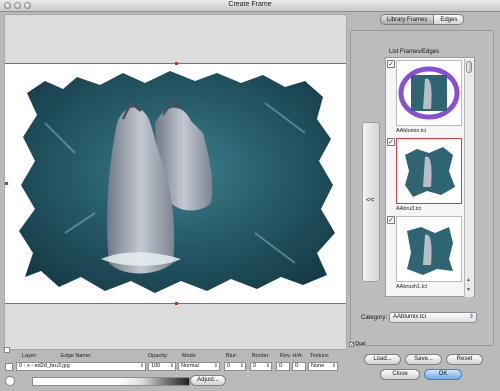 The width and height of the screenshot is (500, 391). What do you see at coordinates (30, 356) in the screenshot?
I see `layer-label: Layer:` at bounding box center [30, 356].